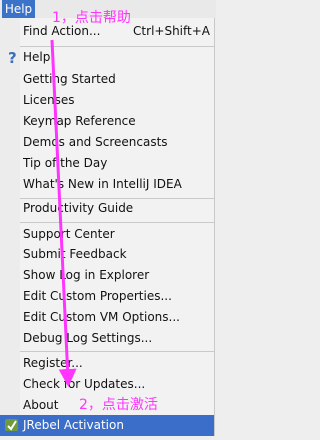 The width and height of the screenshot is (320, 440). Describe the element at coordinates (75, 254) in the screenshot. I see `menu-item-label: Submit Feedback` at that location.